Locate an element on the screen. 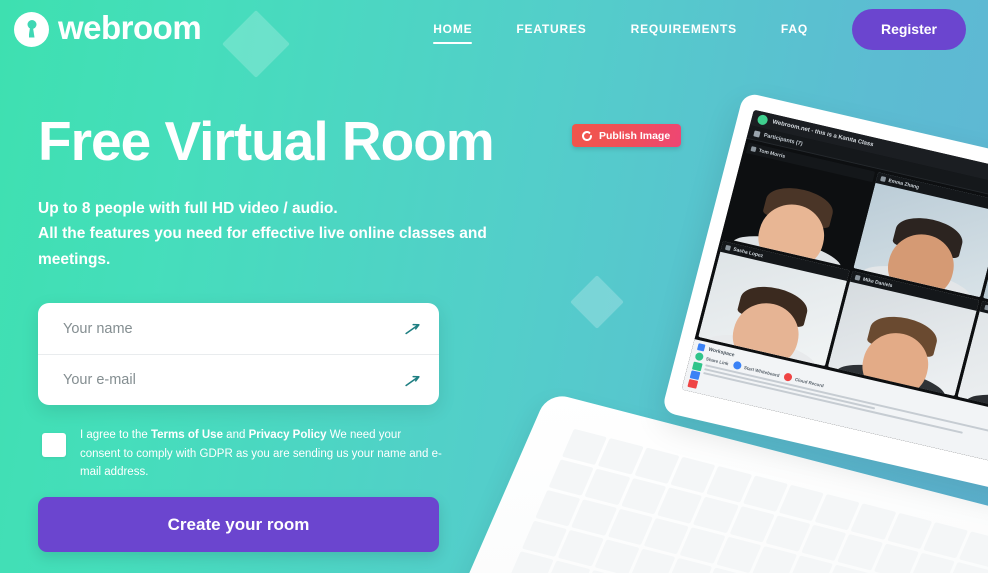 Image resolution: width=988 pixels, height=573 pixels. laptop-keyboard is located at coordinates (748, 500).